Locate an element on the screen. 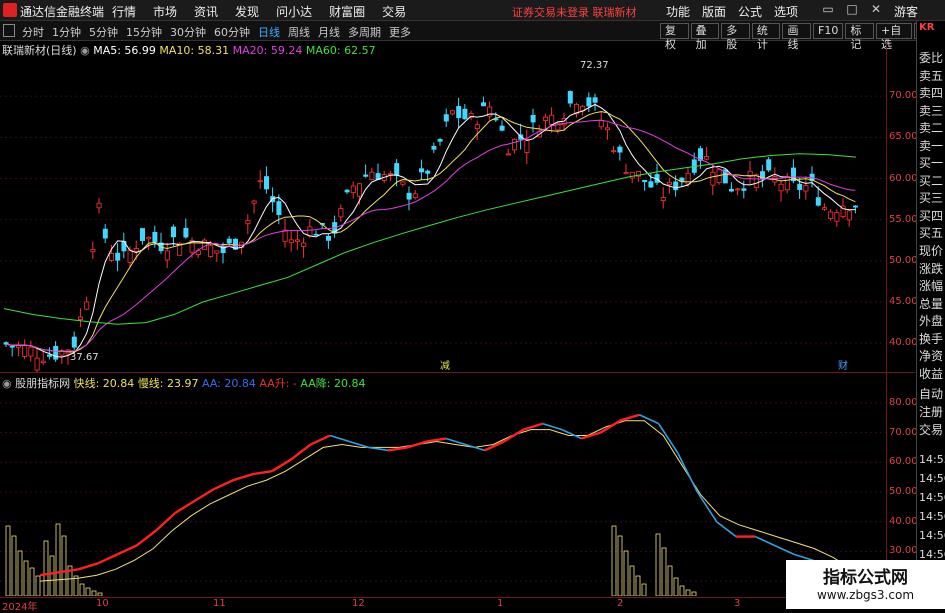 This screenshot has width=945, height=613. side-item: 注册 is located at coordinates (931, 411).